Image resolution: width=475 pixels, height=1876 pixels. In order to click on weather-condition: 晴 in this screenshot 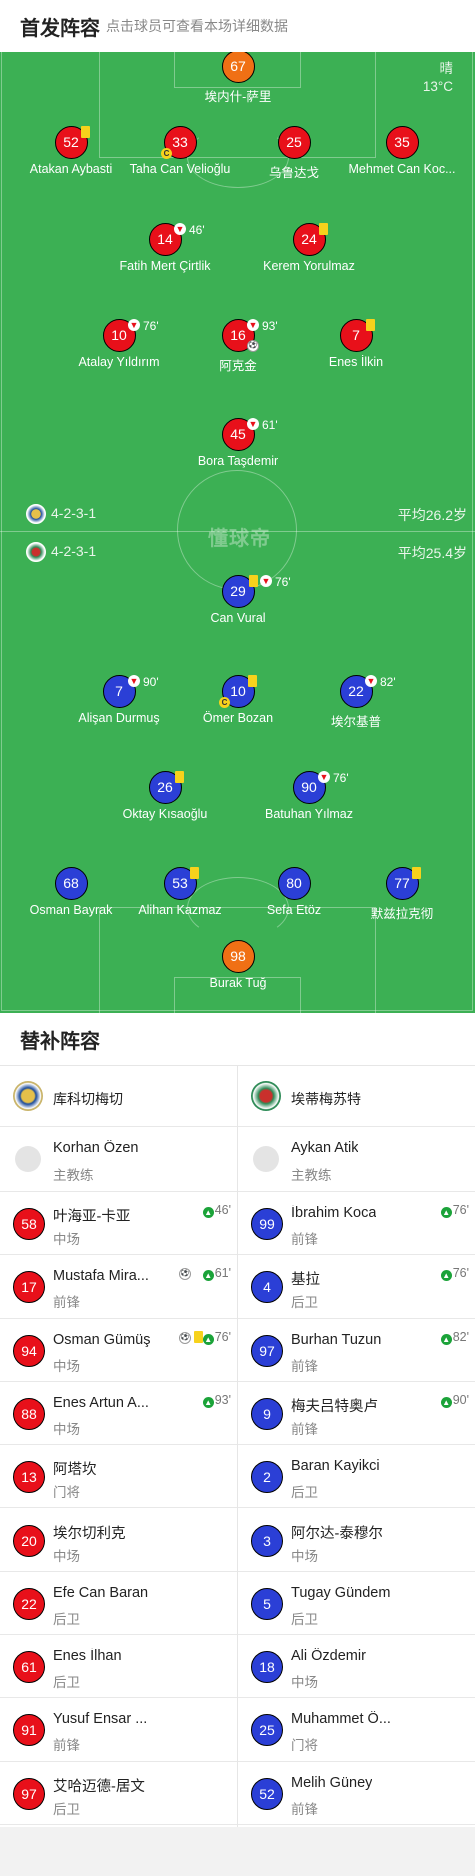, I will do `click(446, 68)`.